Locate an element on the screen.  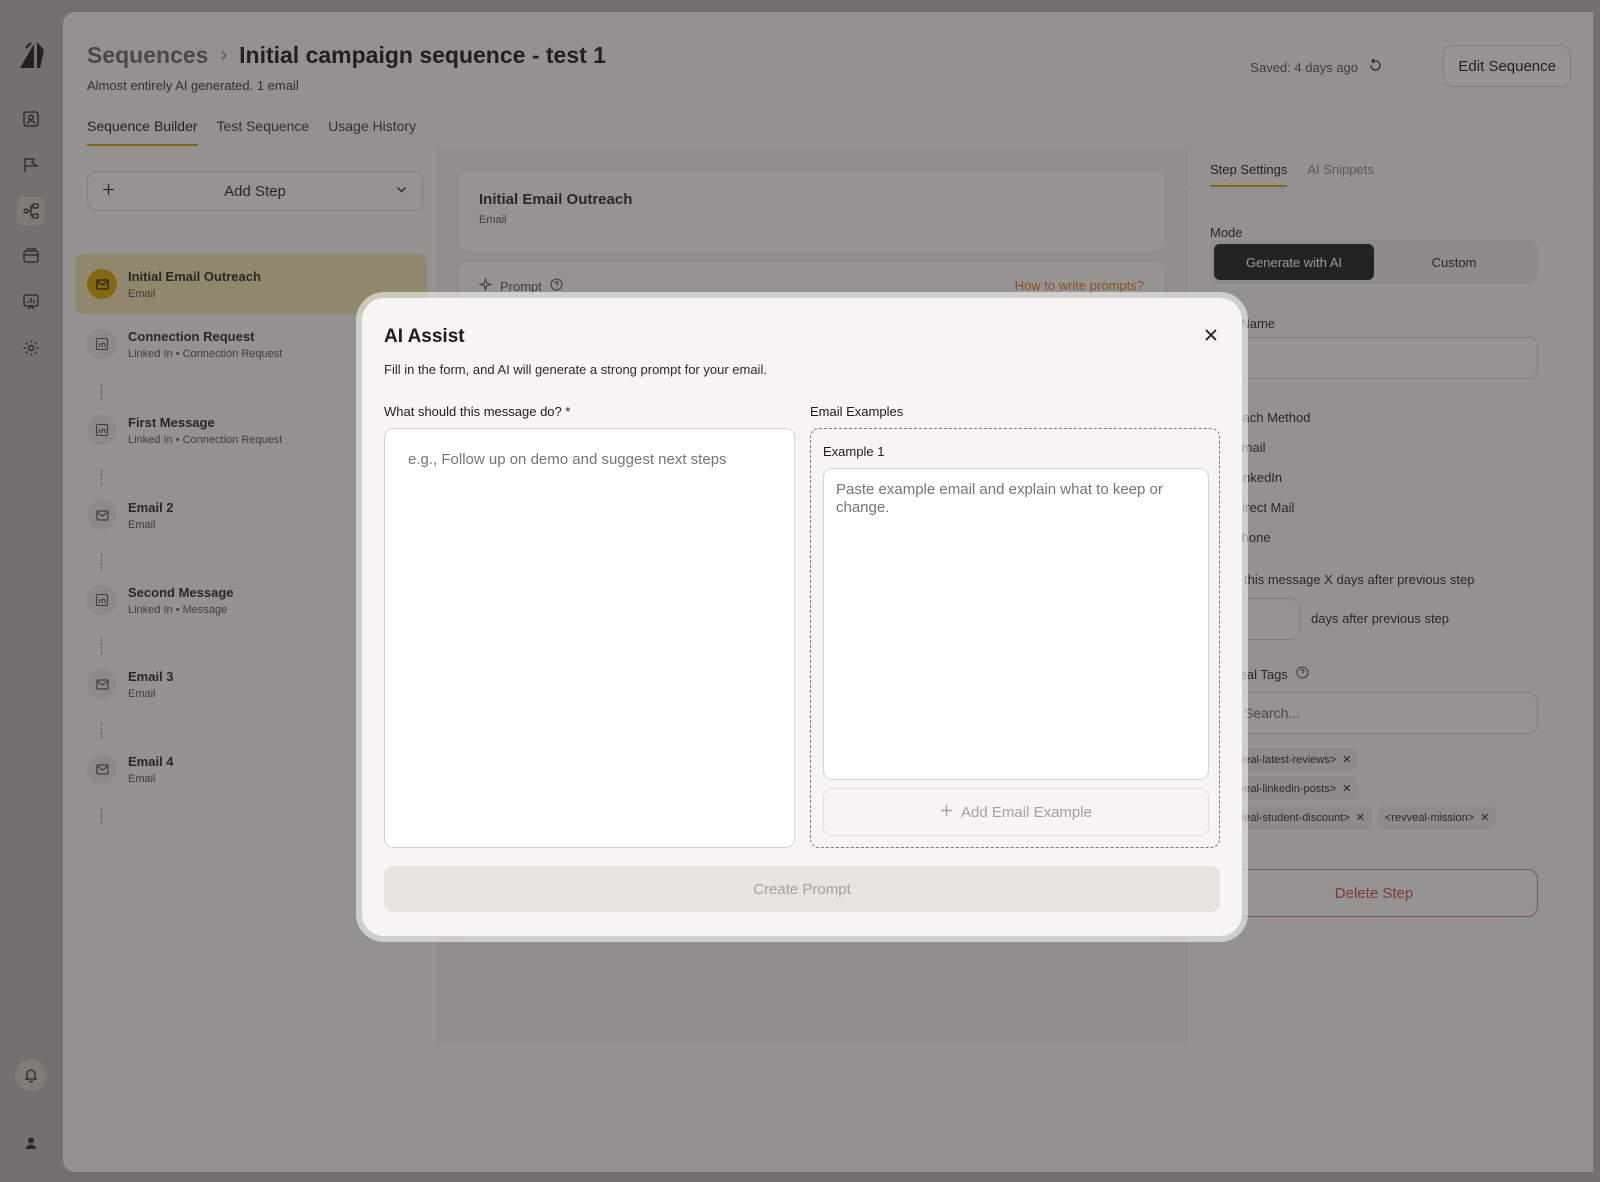
plus-icon is located at coordinates (946, 812).